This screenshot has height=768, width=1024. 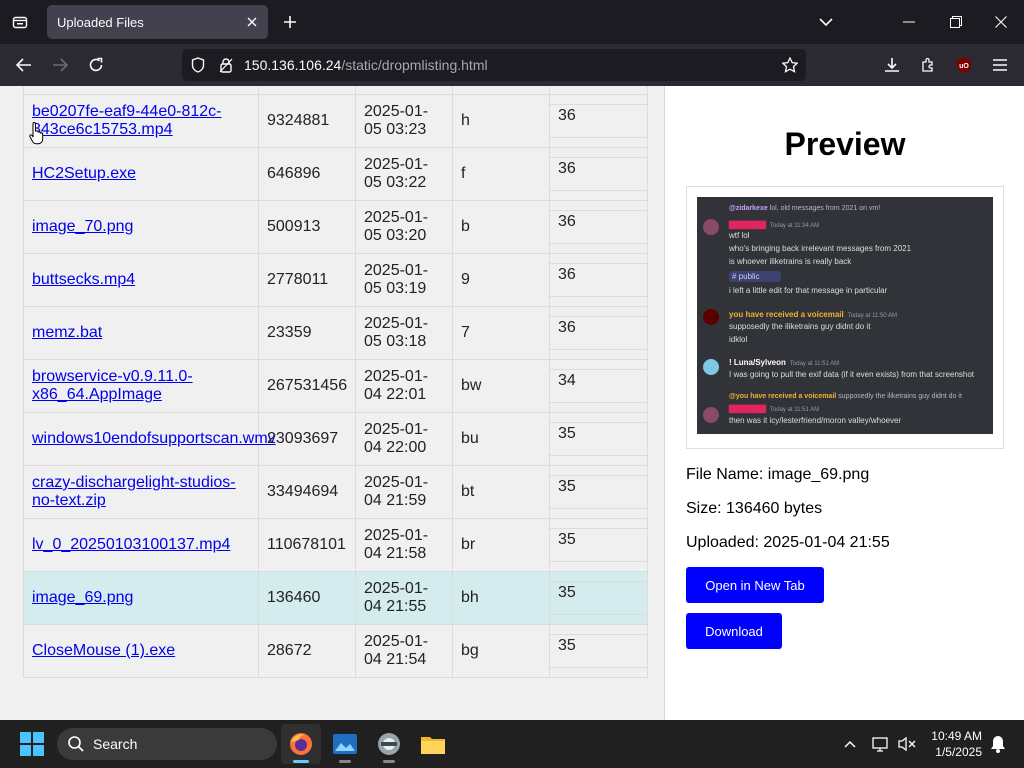 I want to click on back-arrow-icon, so click(x=24, y=65).